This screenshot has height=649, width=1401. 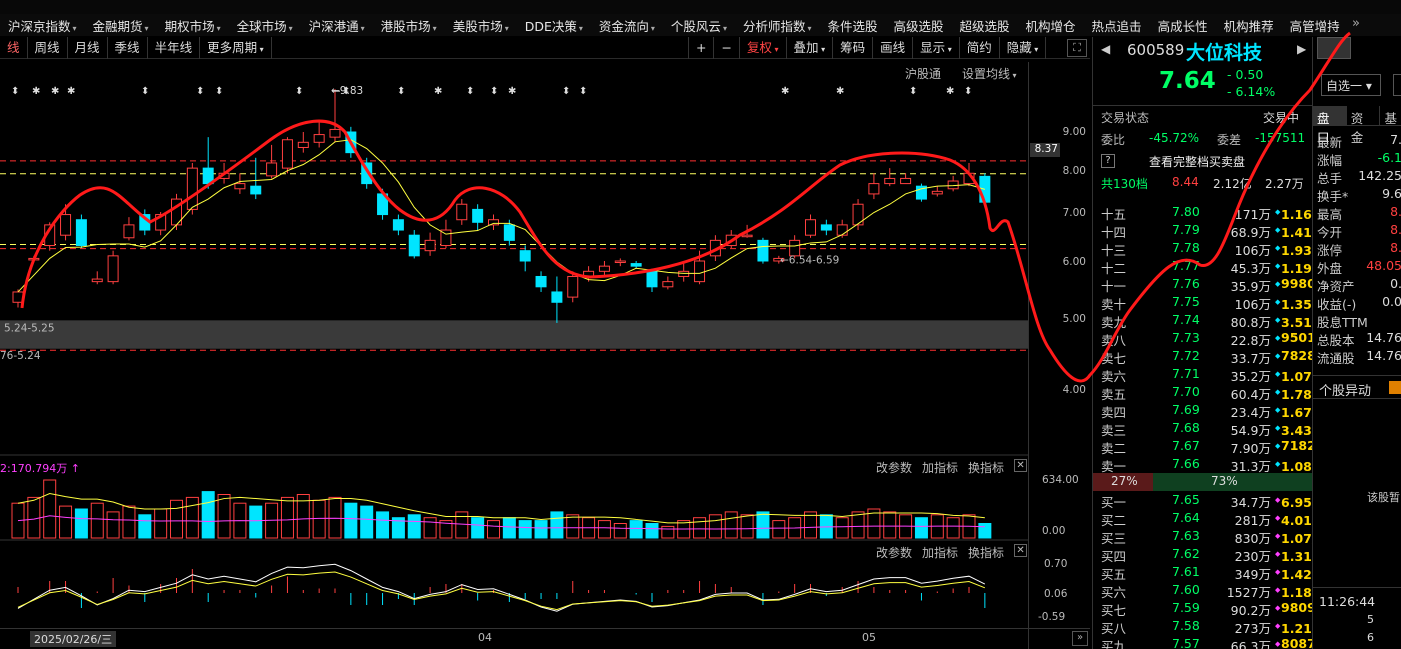 I want to click on more-menu-icon: », so click(x=1356, y=23).